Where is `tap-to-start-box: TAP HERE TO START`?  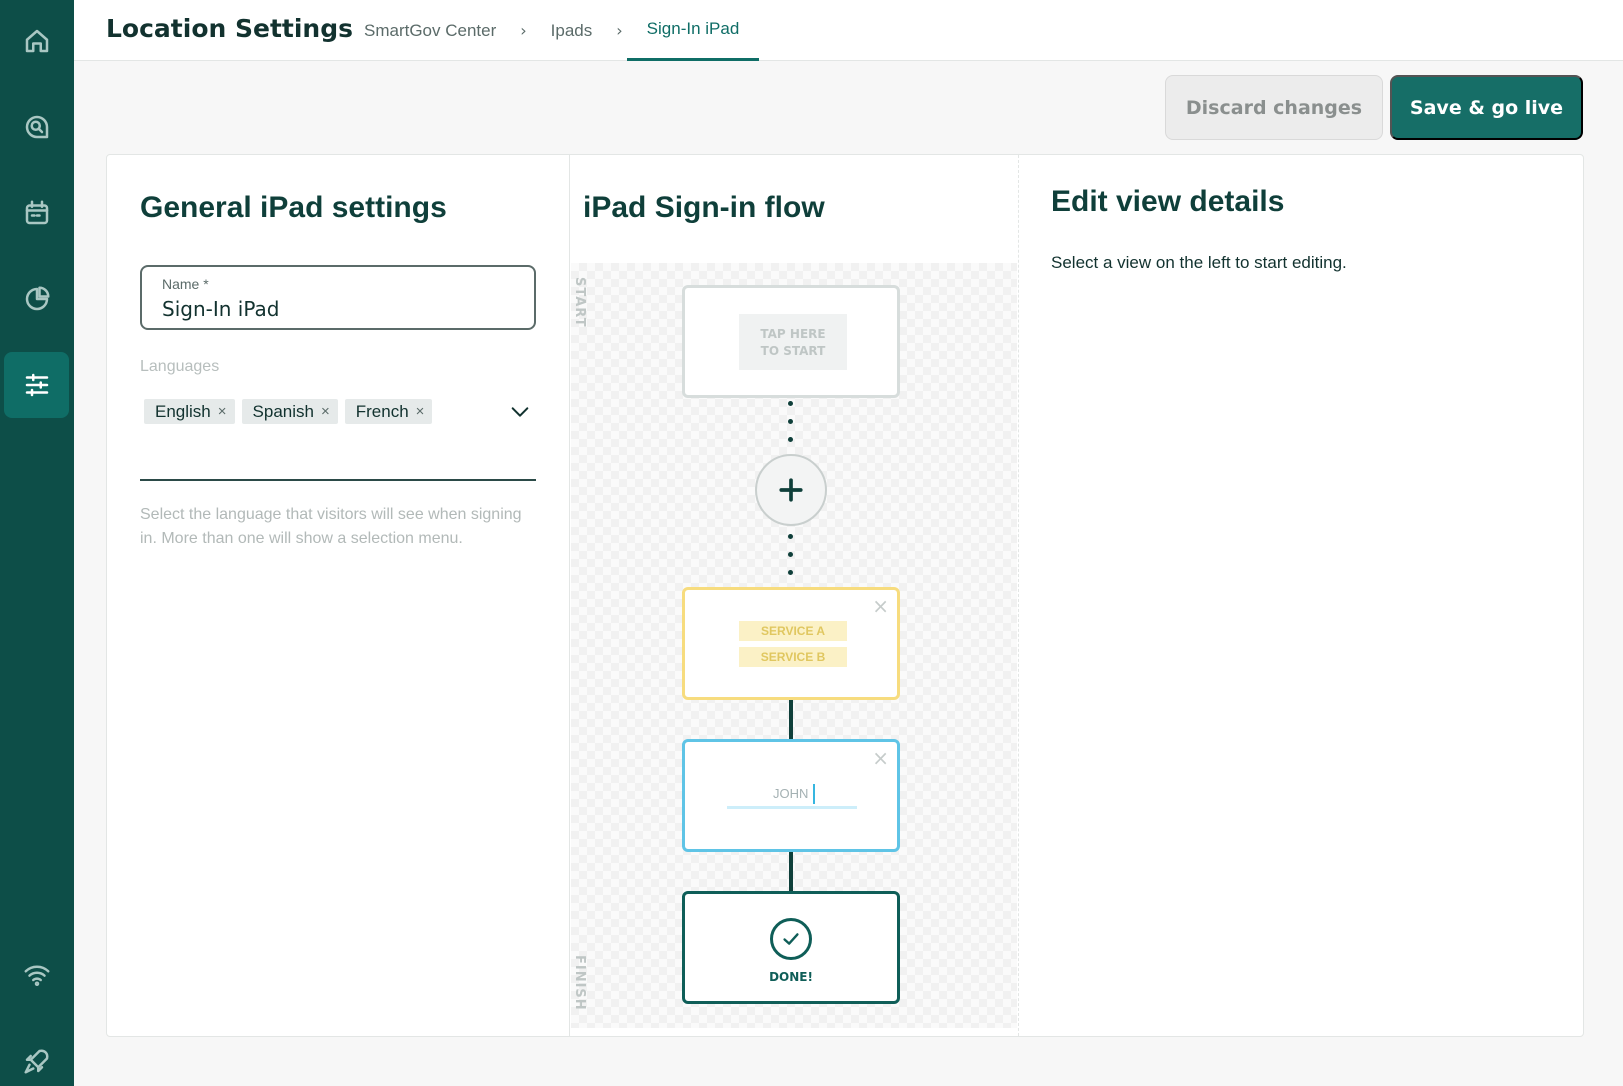 tap-to-start-box: TAP HERE TO START is located at coordinates (793, 342).